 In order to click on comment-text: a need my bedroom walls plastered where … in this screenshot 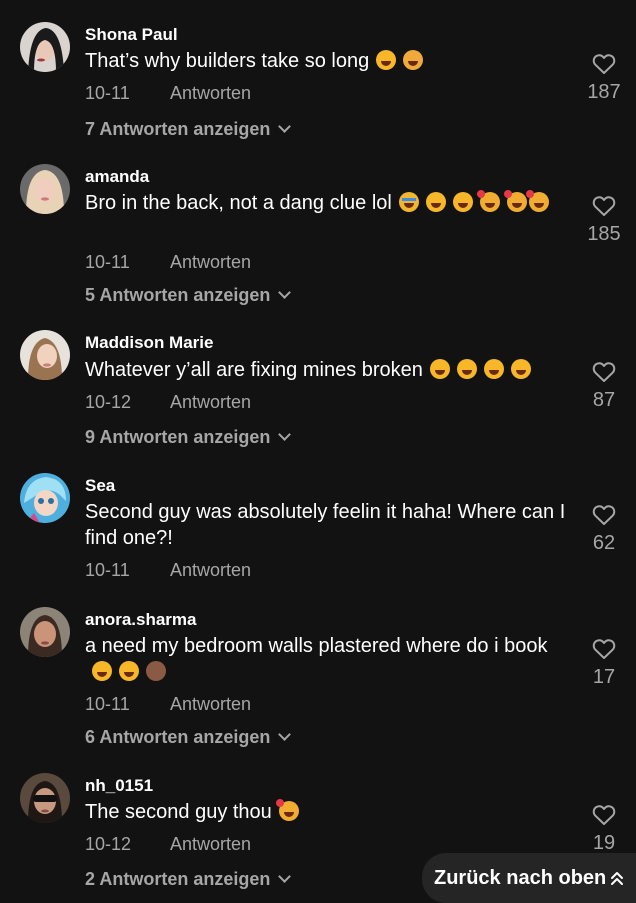, I will do `click(327, 659)`.